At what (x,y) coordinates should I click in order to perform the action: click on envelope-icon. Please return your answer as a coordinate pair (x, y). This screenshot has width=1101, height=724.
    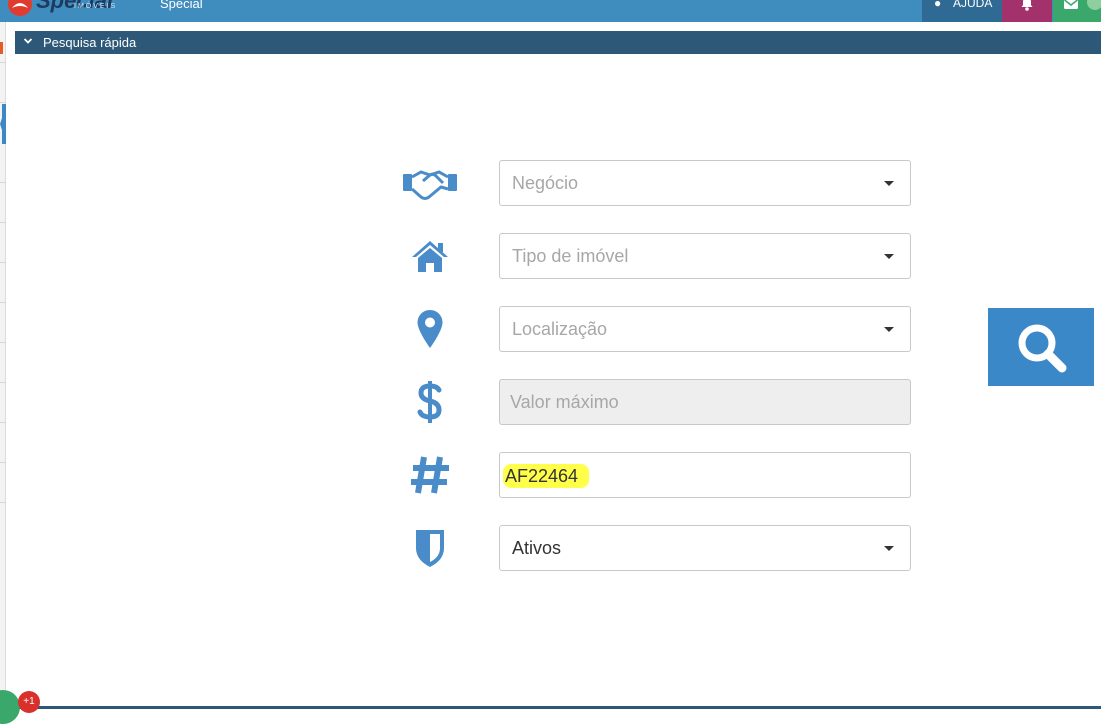
    Looking at the image, I should click on (1071, 4).